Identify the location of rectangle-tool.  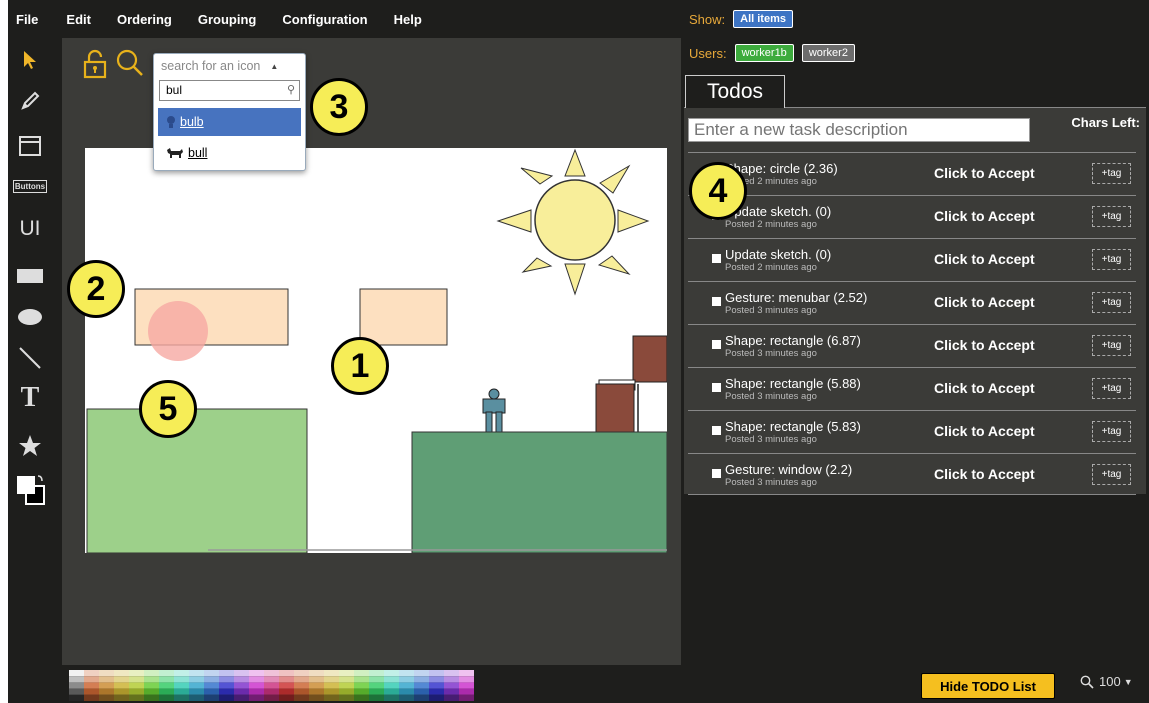
(30, 276).